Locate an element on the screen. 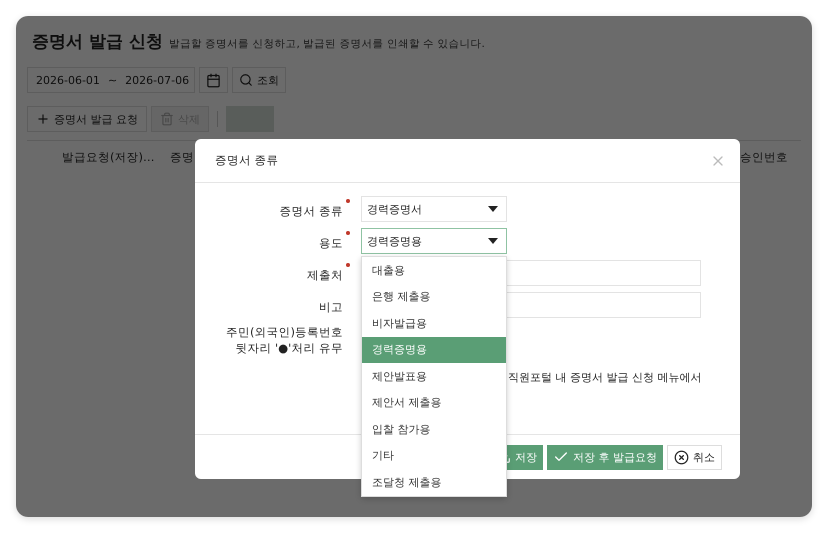 The height and width of the screenshot is (533, 828). dropdown-option: 입찰 참가용 is located at coordinates (434, 429).